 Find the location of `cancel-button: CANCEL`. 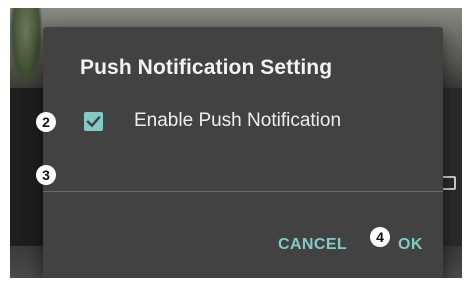

cancel-button: CANCEL is located at coordinates (312, 245).